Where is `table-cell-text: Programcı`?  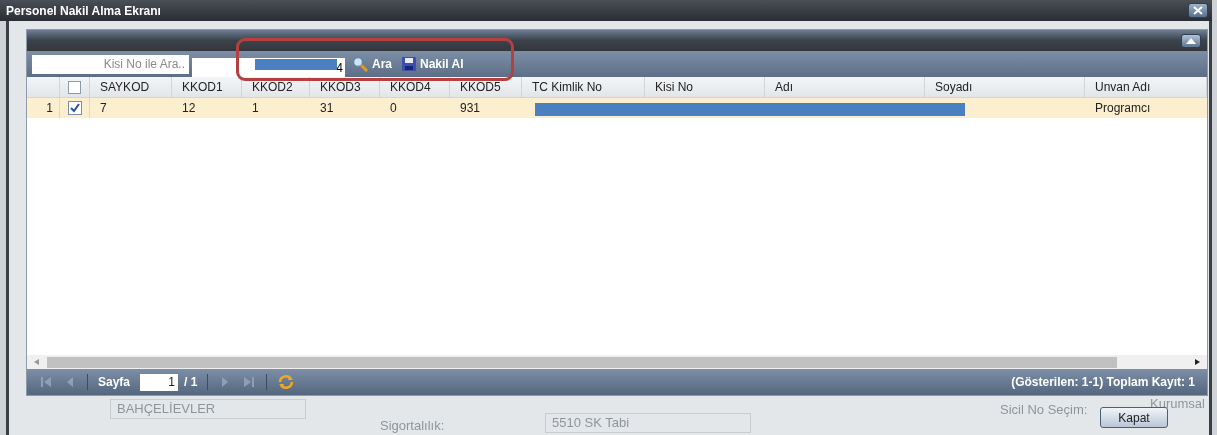 table-cell-text: Programcı is located at coordinates (1123, 108).